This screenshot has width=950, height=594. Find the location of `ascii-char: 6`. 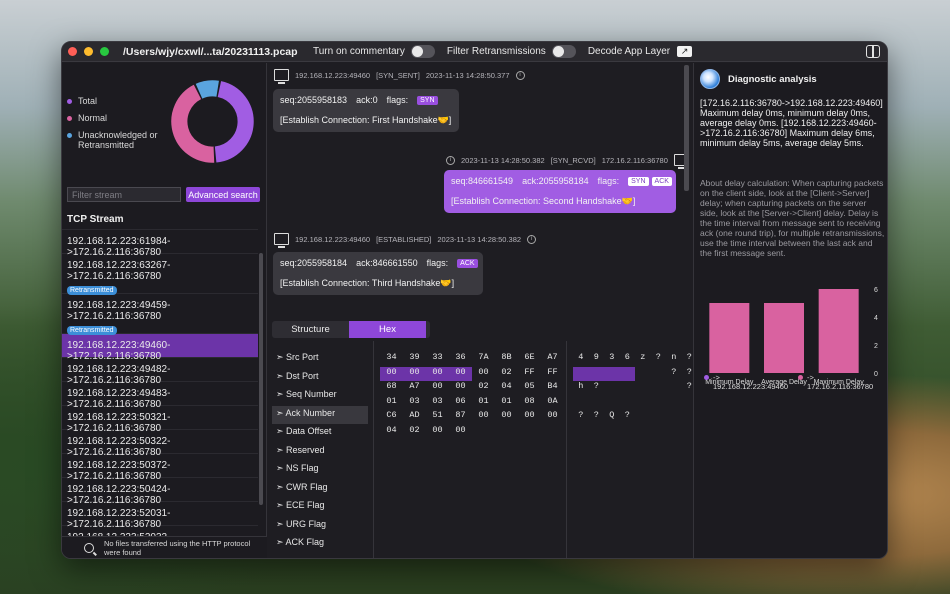

ascii-char: 6 is located at coordinates (628, 359).